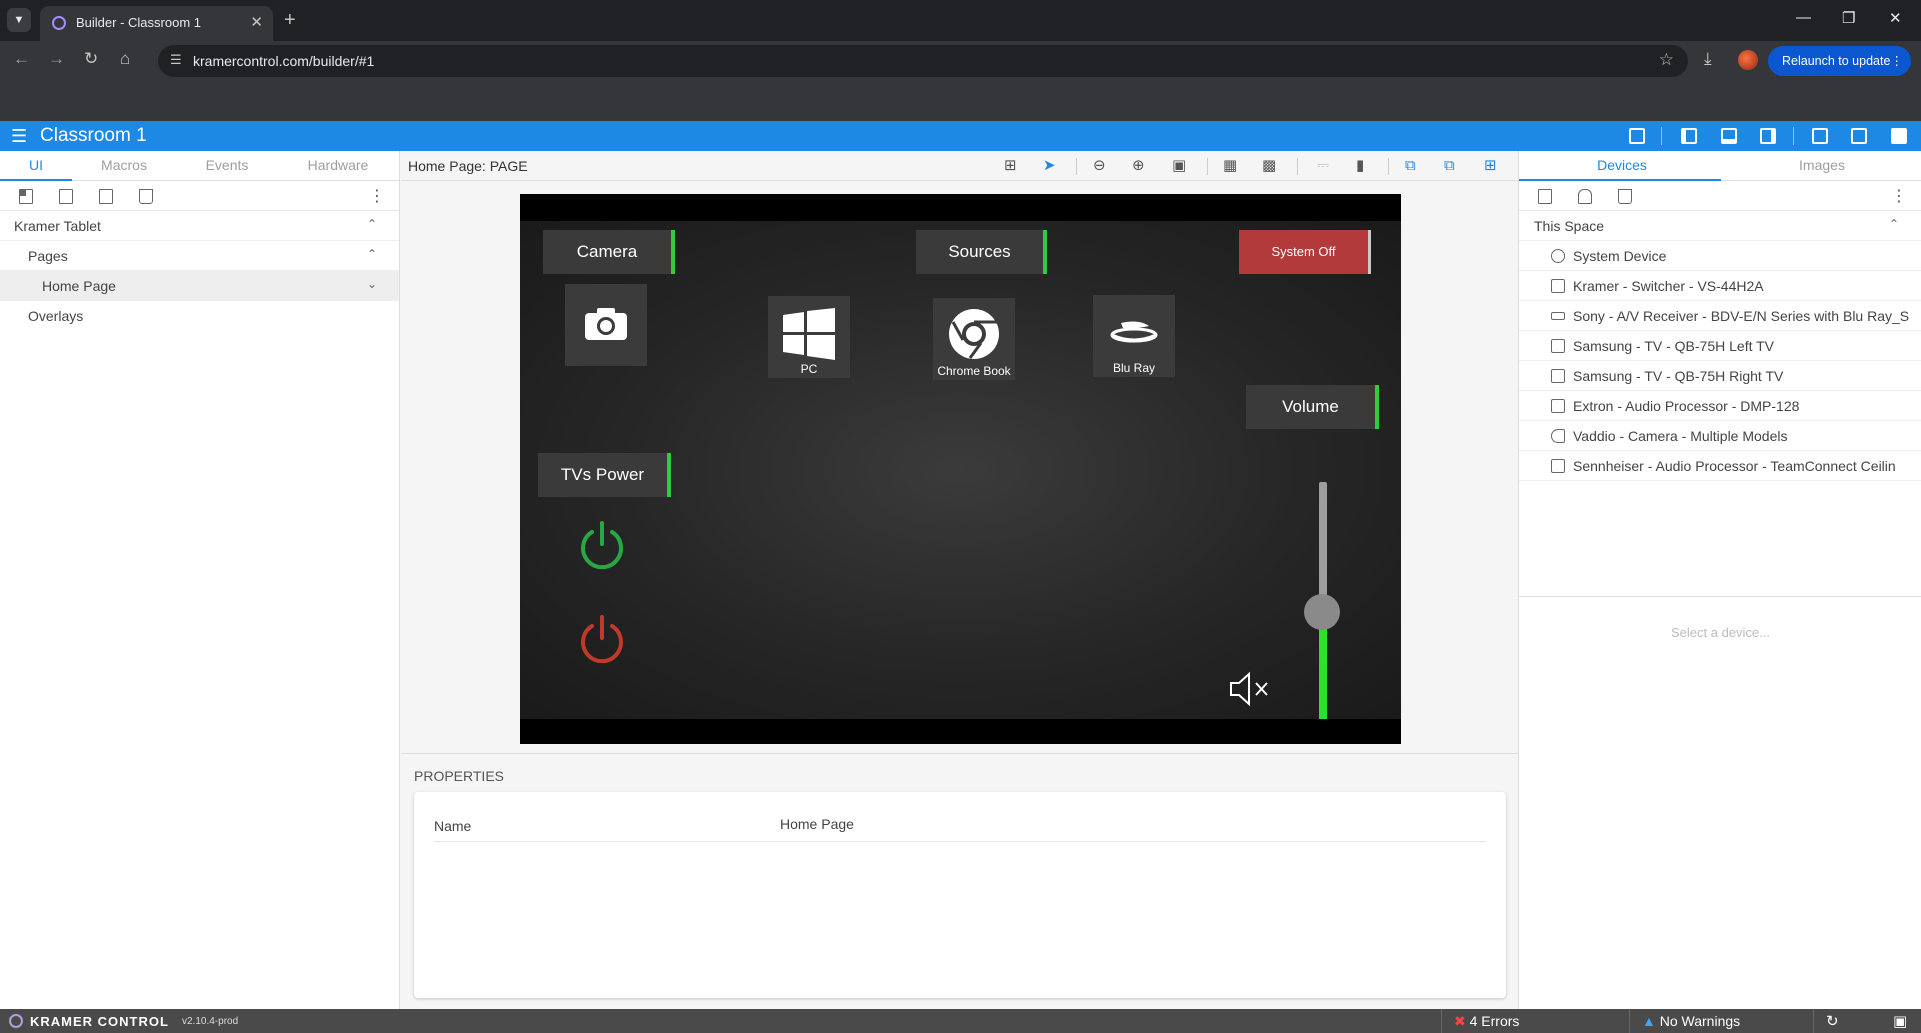 The width and height of the screenshot is (1921, 1033). Describe the element at coordinates (923, 61) in the screenshot. I see `address-bar: ☰ kramercontrol.com/builder/#1 ☆` at that location.